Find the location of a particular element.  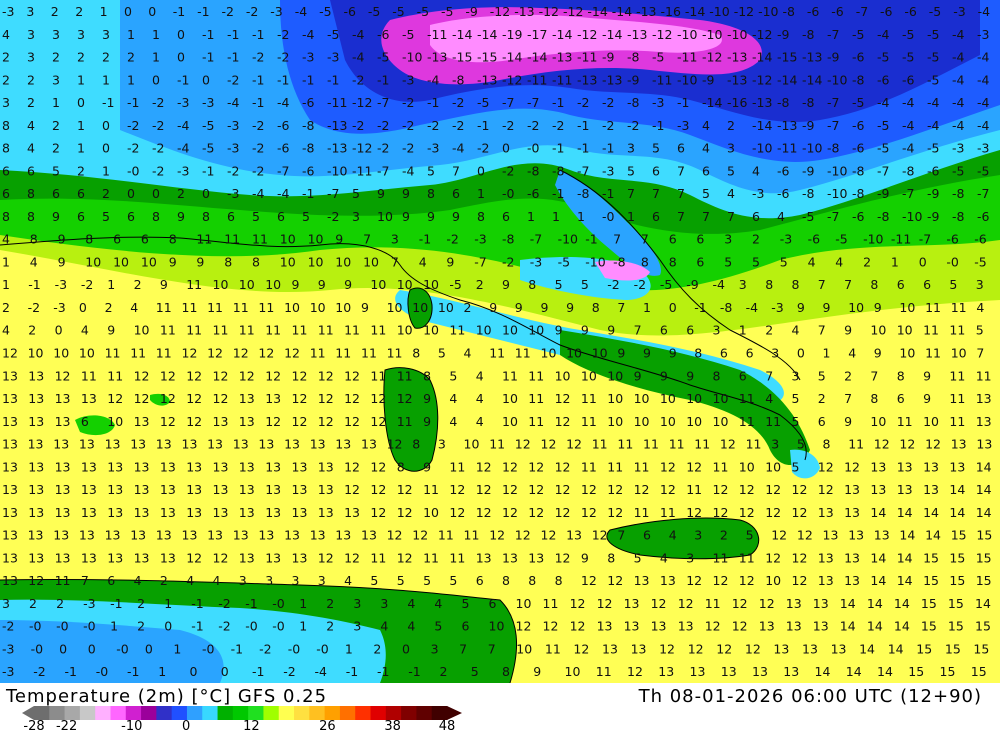

grid-value: -2 is located at coordinates (408, 102).